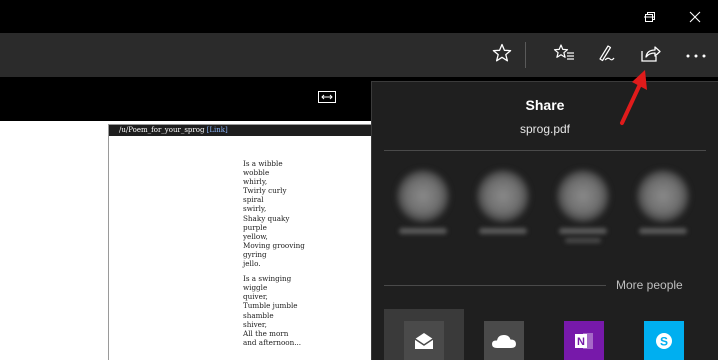  Describe the element at coordinates (255, 297) in the screenshot. I see `poem-line: quiver,` at that location.